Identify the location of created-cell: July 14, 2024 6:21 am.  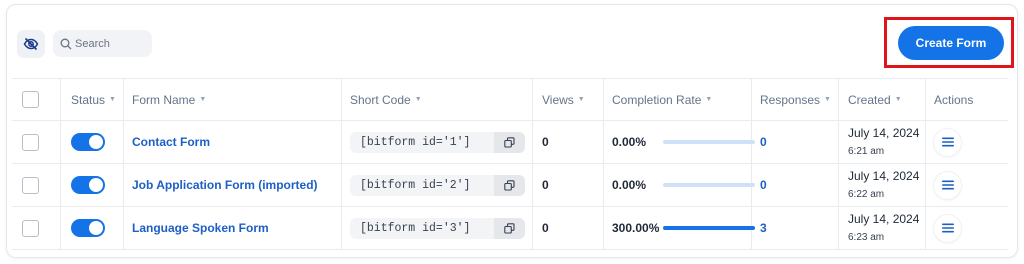
(883, 142).